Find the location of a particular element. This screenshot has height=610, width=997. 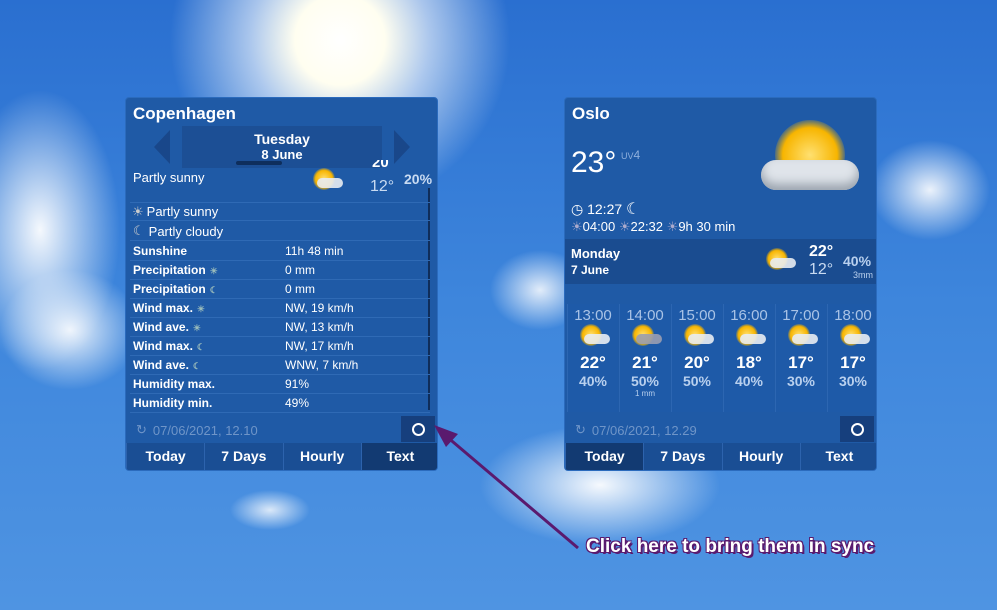

annotation-text: Click here to bring them in sync is located at coordinates (730, 546).